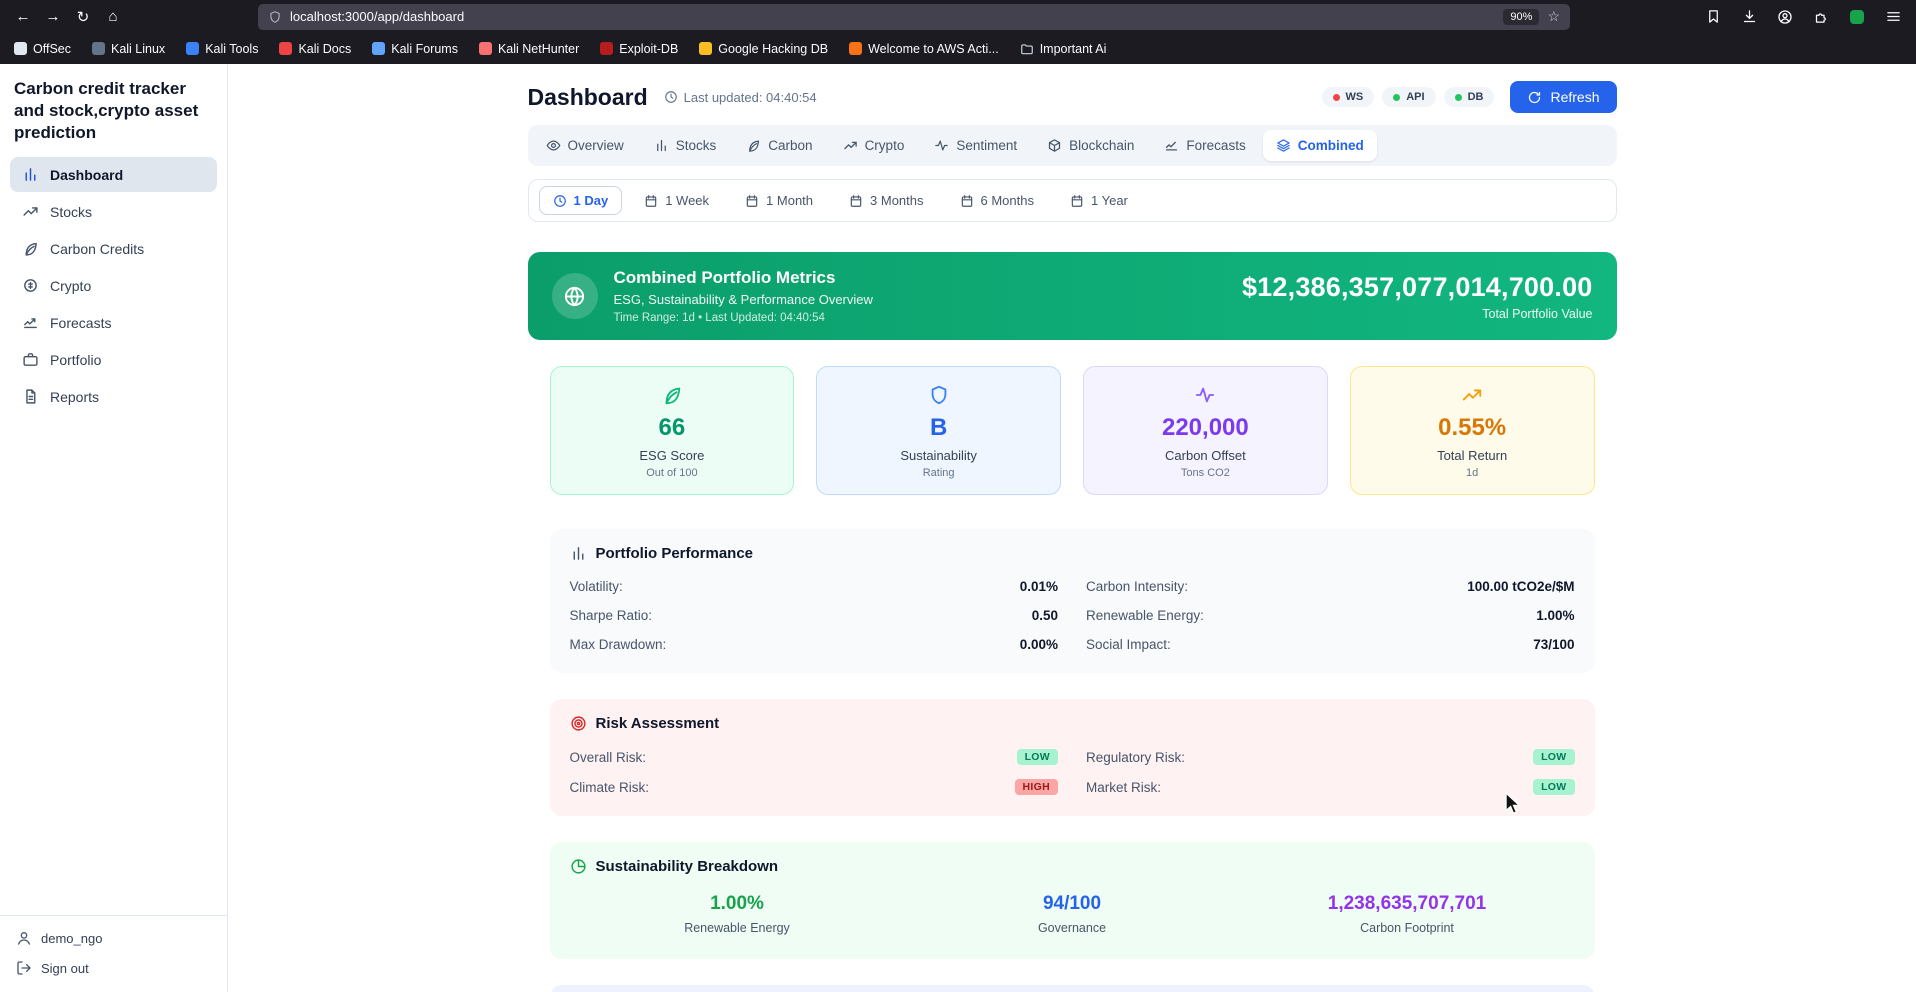 The width and height of the screenshot is (1916, 992). What do you see at coordinates (1090, 145) in the screenshot?
I see `tab-blockchain: Blockchain` at bounding box center [1090, 145].